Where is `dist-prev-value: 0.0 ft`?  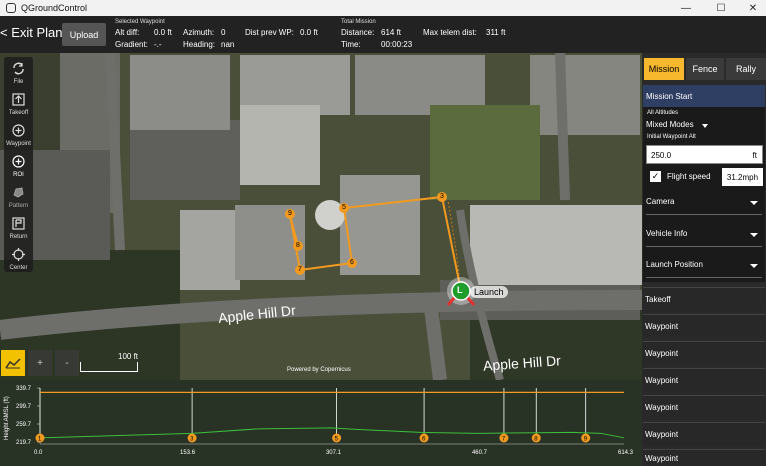
dist-prev-value: 0.0 ft is located at coordinates (309, 32).